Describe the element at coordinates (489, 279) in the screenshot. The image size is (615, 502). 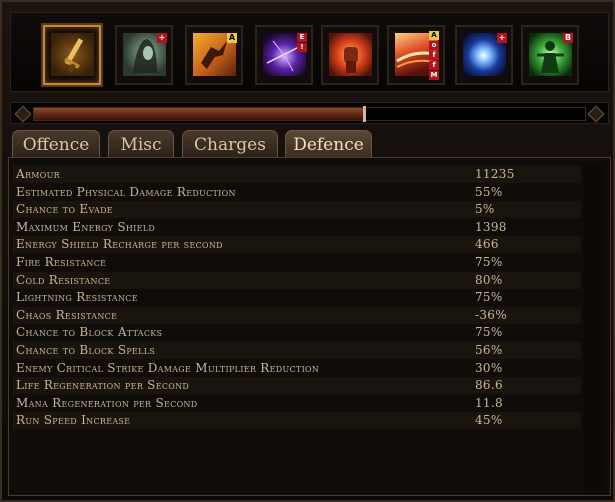
I see `stat-value: 80%` at that location.